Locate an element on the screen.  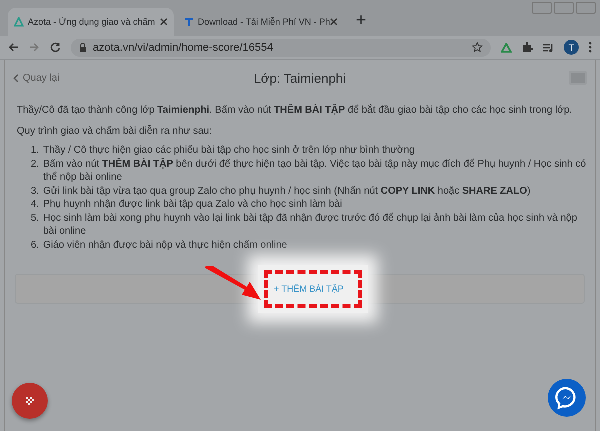
step-text: Thầy / Cô thực hiện giao các phiếu bài tập cho học sinh ở trên lớp như bình thường is located at coordinates (229, 151).